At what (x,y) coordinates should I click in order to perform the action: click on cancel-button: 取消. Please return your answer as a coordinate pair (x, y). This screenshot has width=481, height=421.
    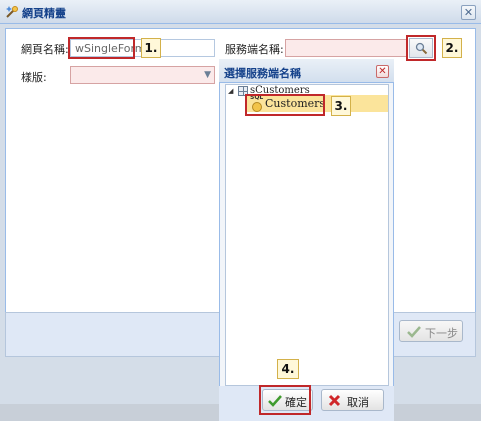
    Looking at the image, I should click on (352, 400).